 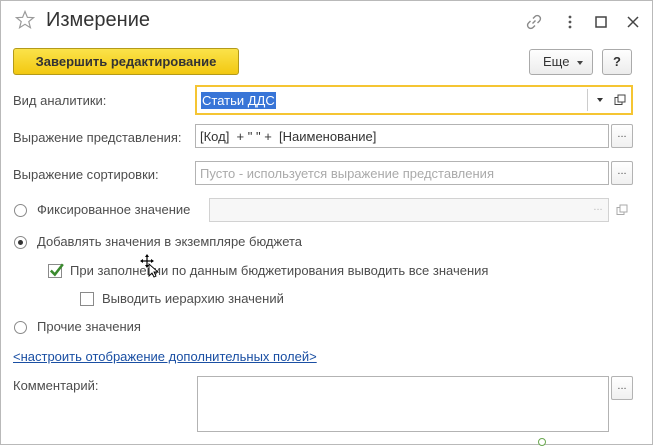 What do you see at coordinates (20, 327) in the screenshot?
I see `other-values-radio` at bounding box center [20, 327].